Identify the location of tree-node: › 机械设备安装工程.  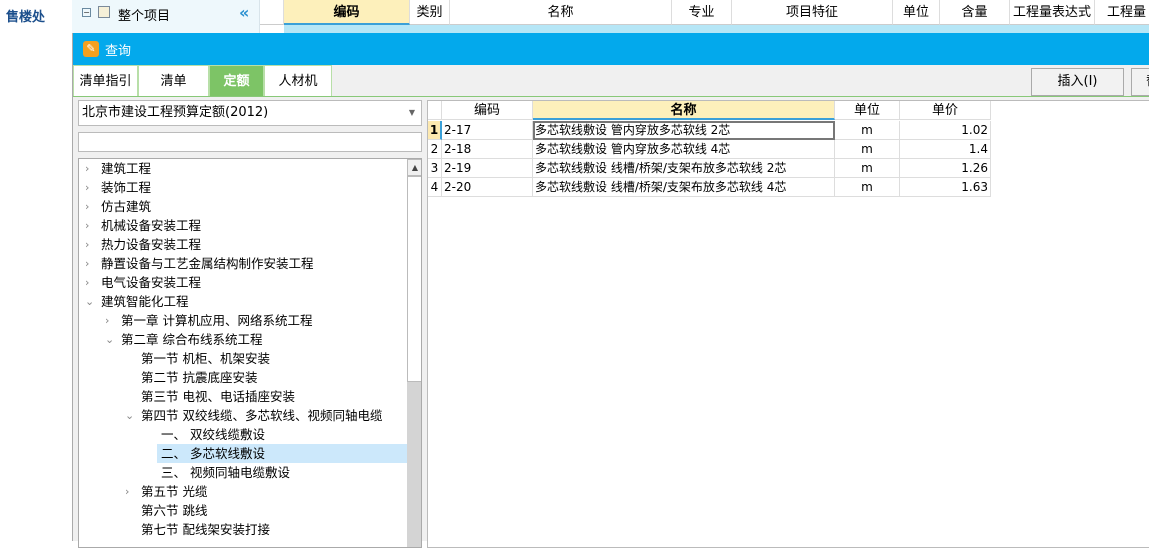
(243, 225).